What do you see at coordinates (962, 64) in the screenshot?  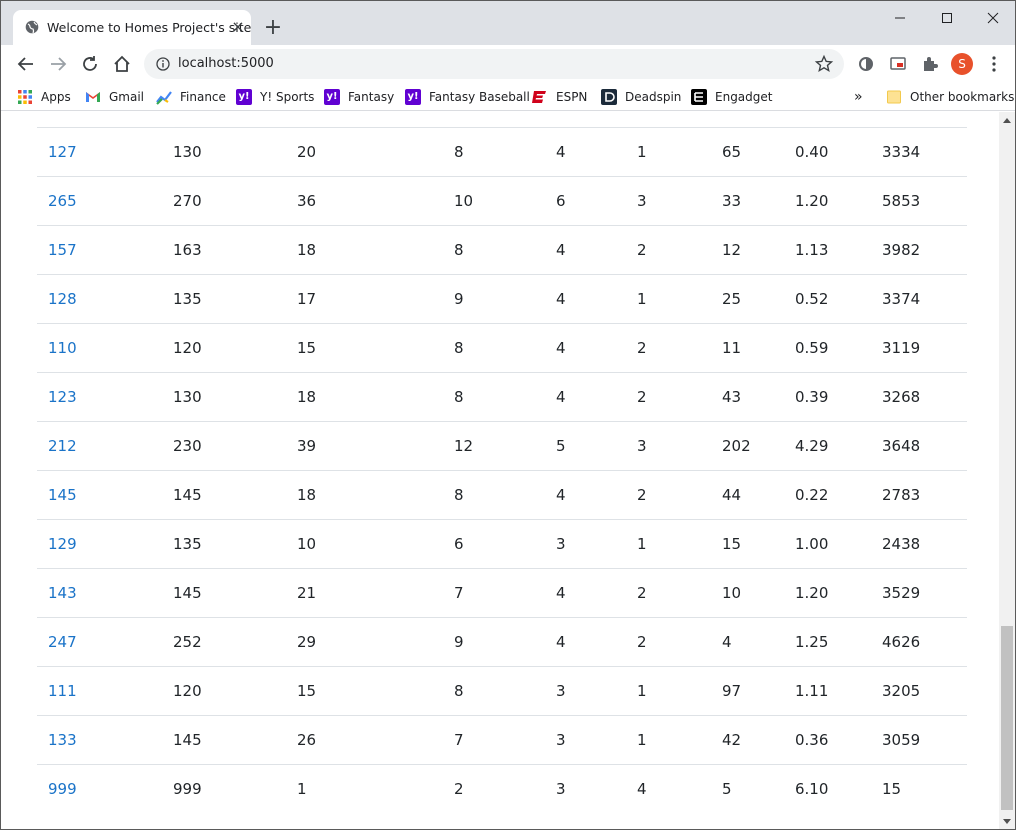 I see `profile-avatar: S` at bounding box center [962, 64].